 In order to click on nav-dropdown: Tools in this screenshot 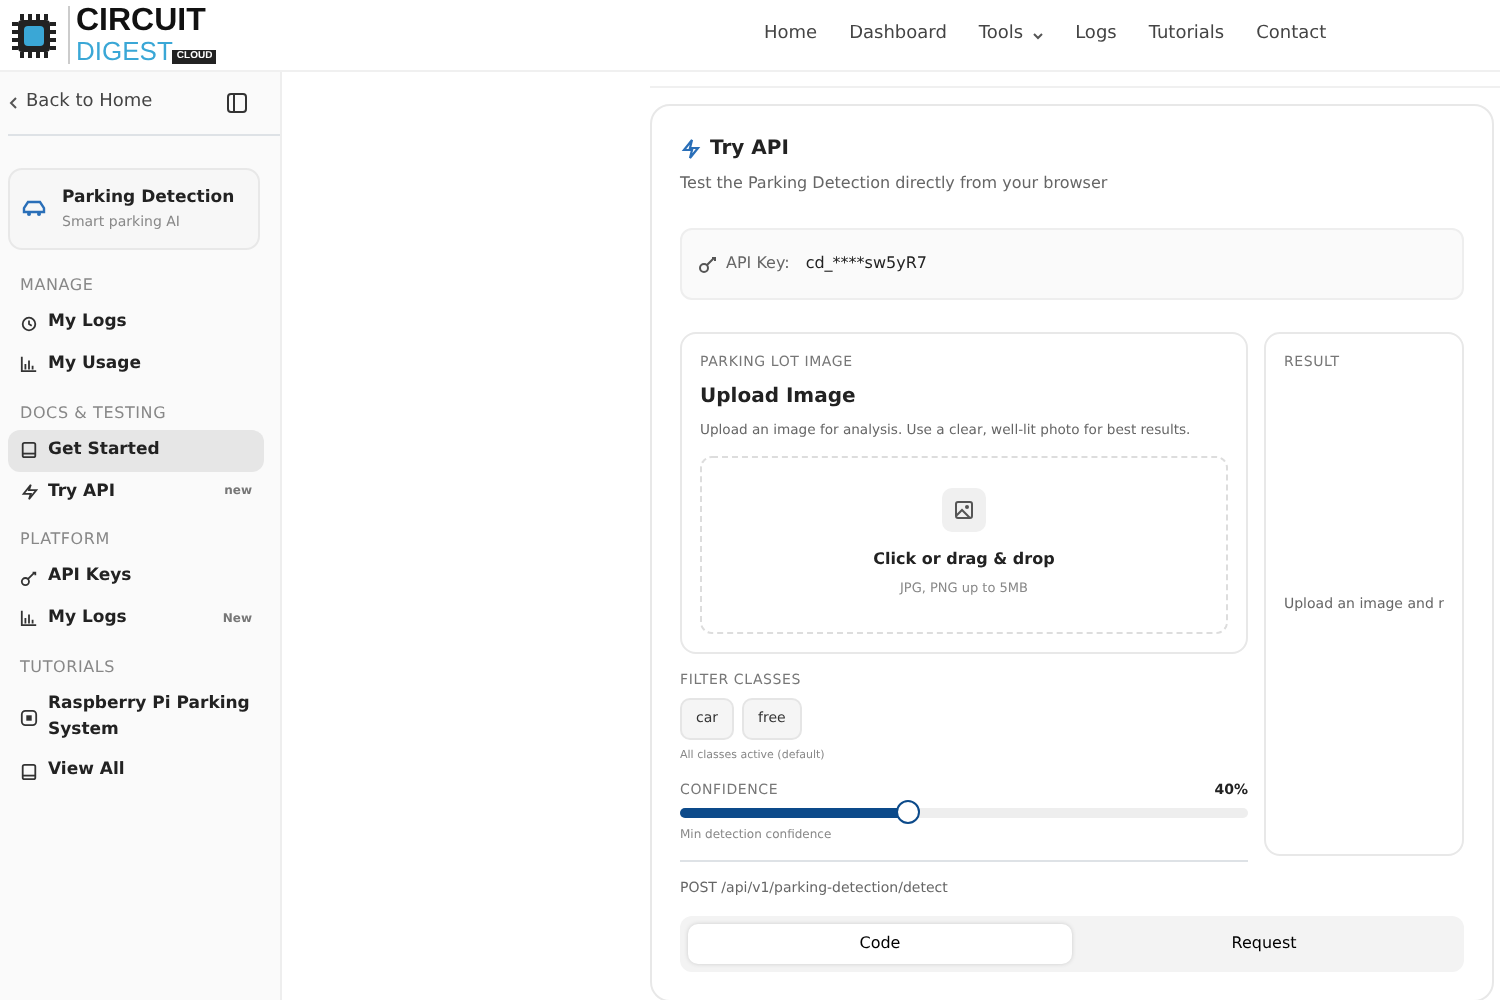, I will do `click(1011, 35)`.